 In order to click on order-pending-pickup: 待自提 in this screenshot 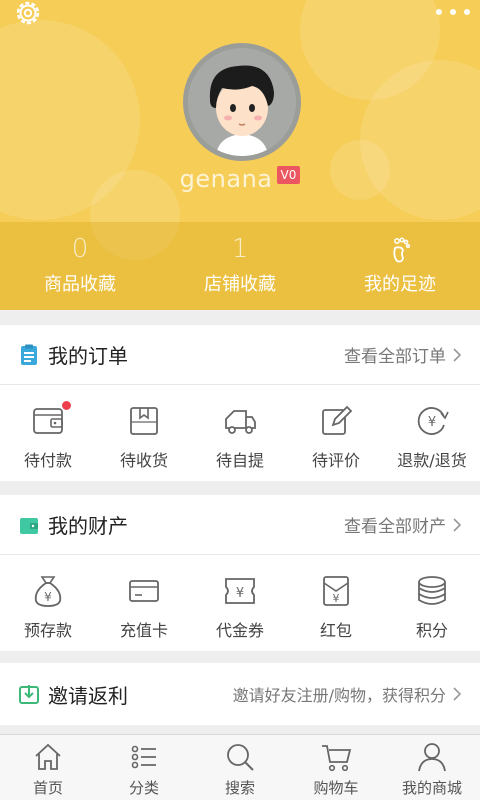, I will do `click(240, 433)`.